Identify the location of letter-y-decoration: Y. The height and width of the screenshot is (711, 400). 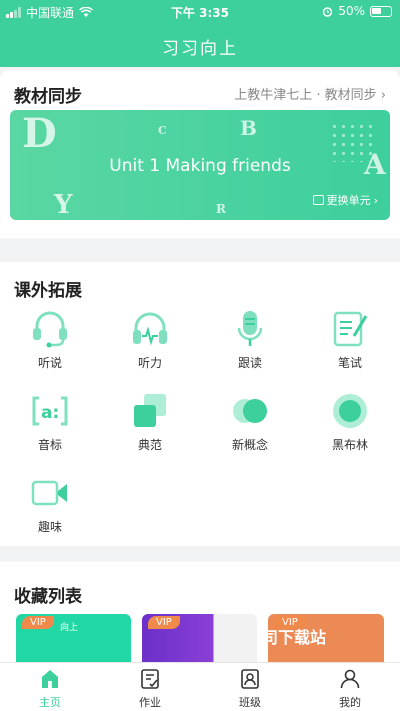
(63, 205).